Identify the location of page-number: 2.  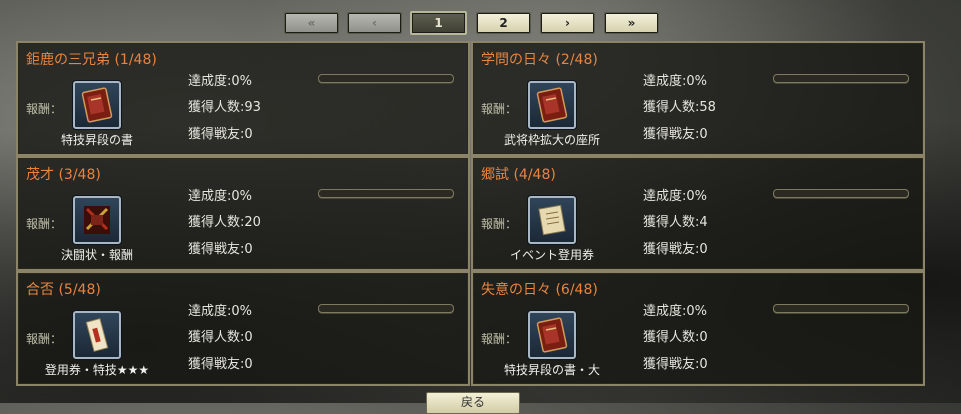
(503, 23).